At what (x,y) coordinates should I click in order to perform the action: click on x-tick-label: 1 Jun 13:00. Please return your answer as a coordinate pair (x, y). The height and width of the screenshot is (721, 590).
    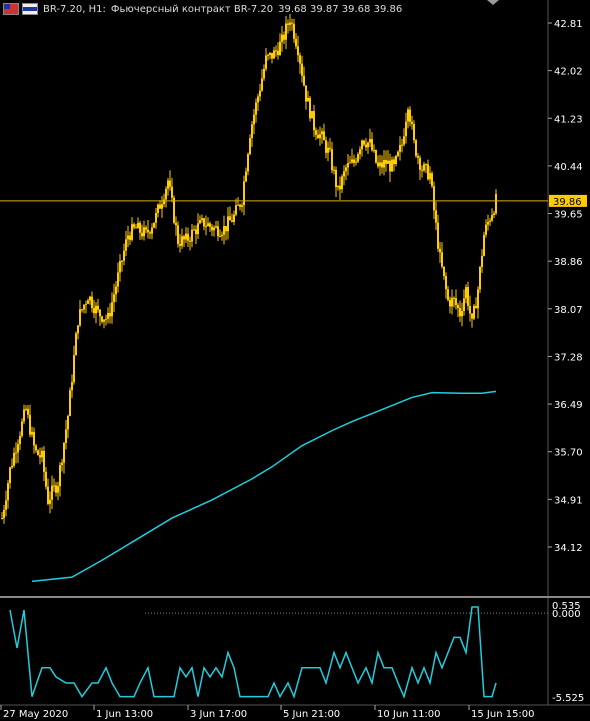
    Looking at the image, I should click on (124, 714).